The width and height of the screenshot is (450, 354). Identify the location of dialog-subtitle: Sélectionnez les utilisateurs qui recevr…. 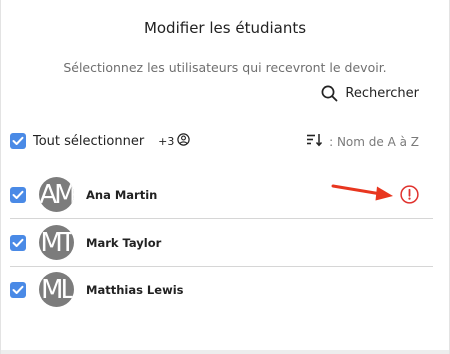
(225, 67).